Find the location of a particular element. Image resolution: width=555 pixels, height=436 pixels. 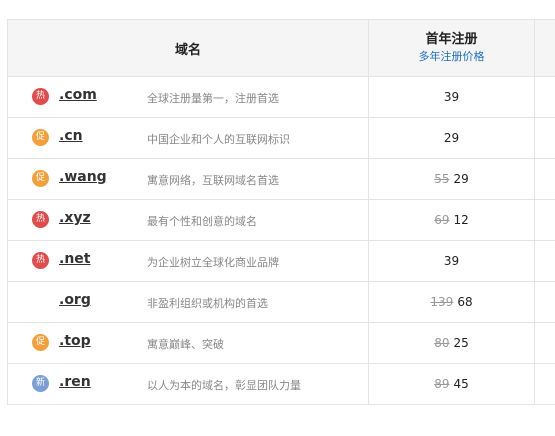

tld-description: 寓意巅峰、突破 is located at coordinates (185, 344).